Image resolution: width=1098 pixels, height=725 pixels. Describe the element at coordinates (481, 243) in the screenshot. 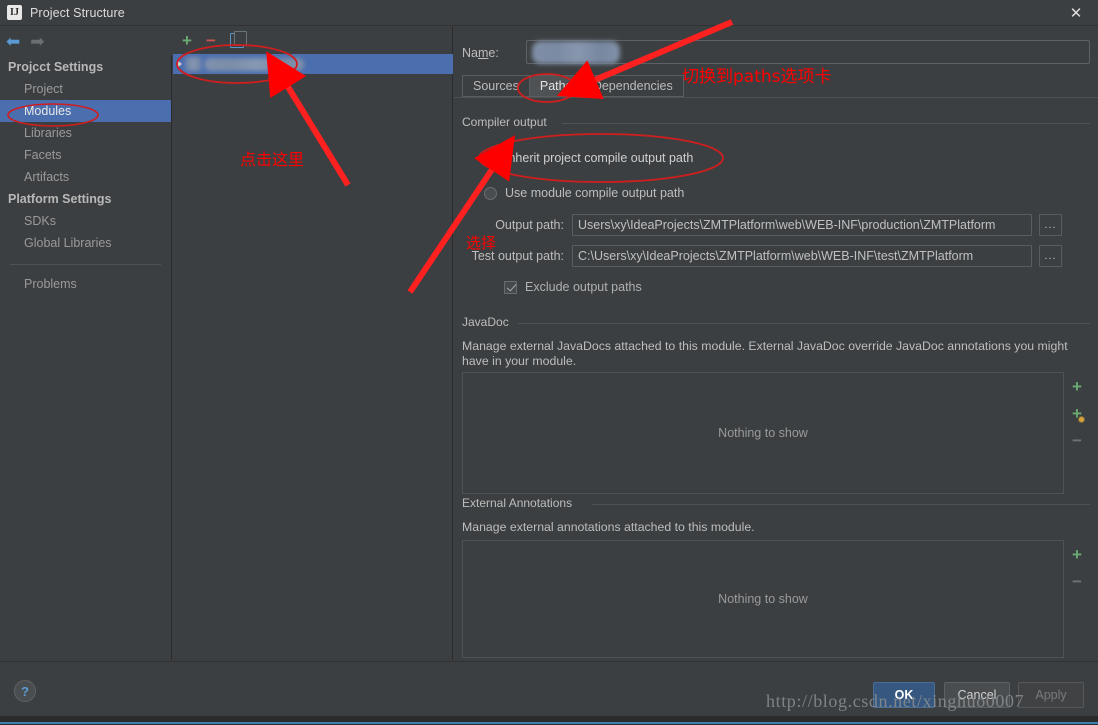

I see `annotation-select: 选择` at that location.